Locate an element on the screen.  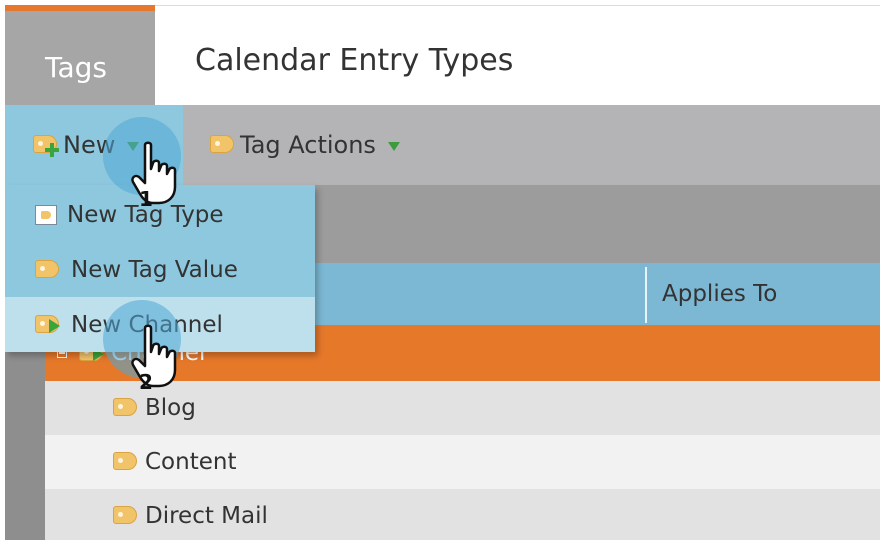
tag-type-icon is located at coordinates (46, 214).